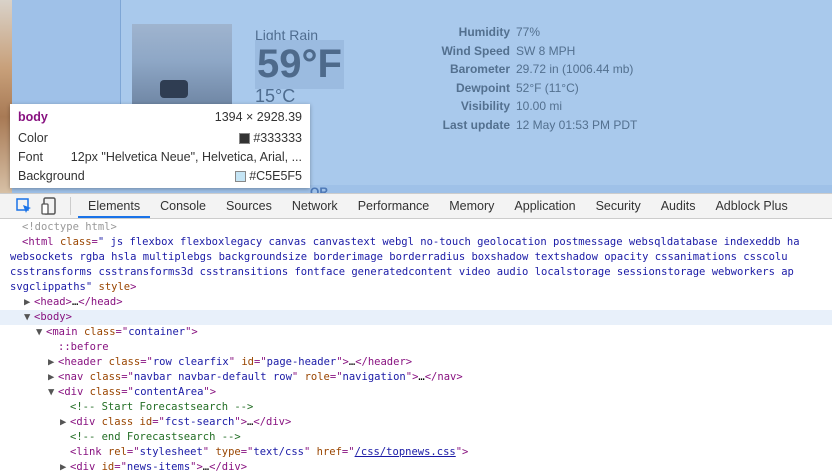 The height and width of the screenshot is (475, 832). I want to click on stat-row: Last update 12 May 01:53 PM PDT, so click(530, 127).